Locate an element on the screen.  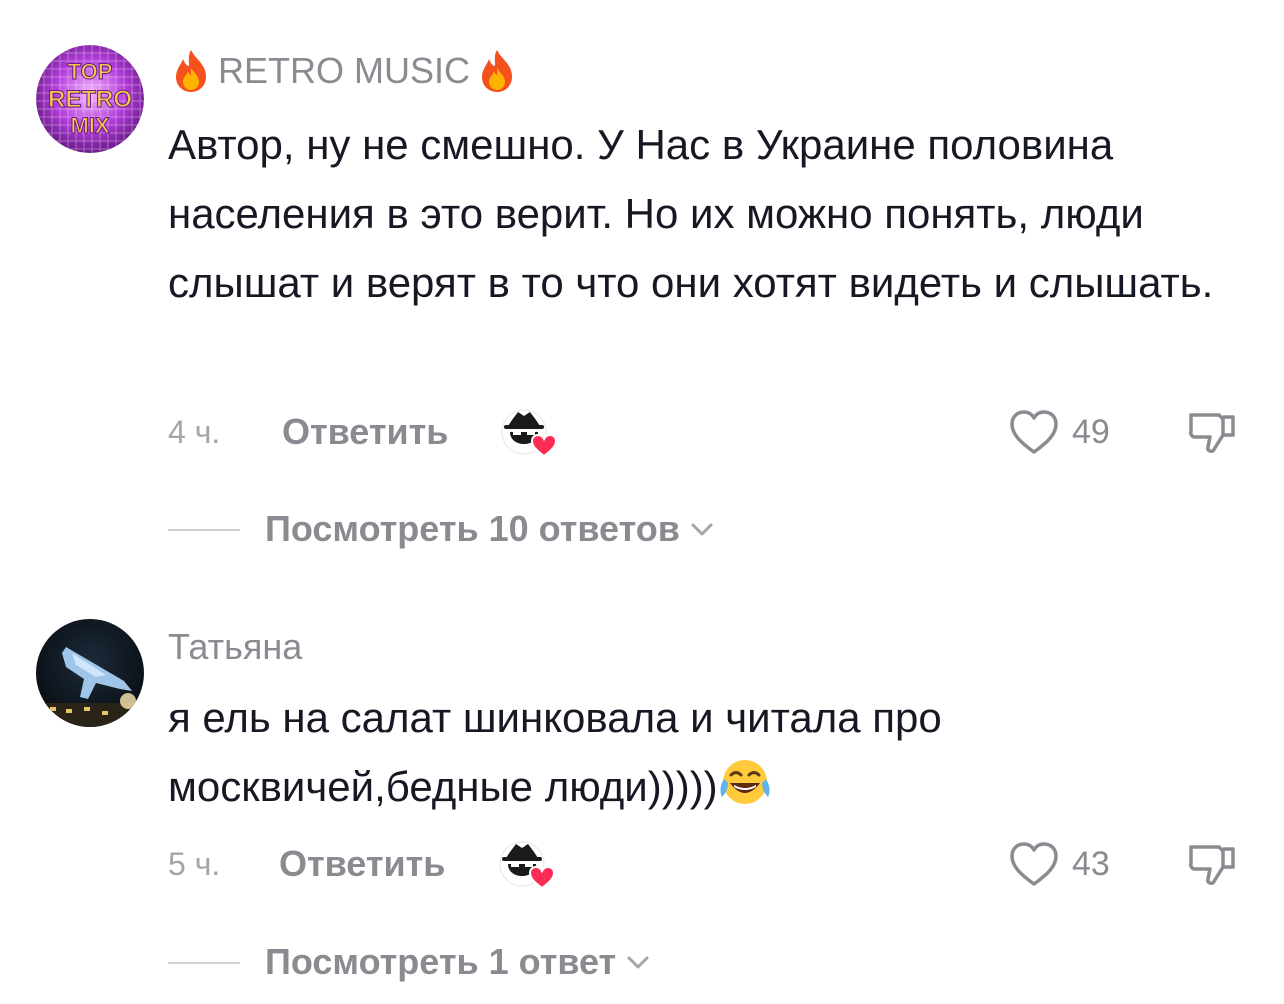
top-retro-mix-avatar: TOP RETRO MIX is located at coordinates (90, 99).